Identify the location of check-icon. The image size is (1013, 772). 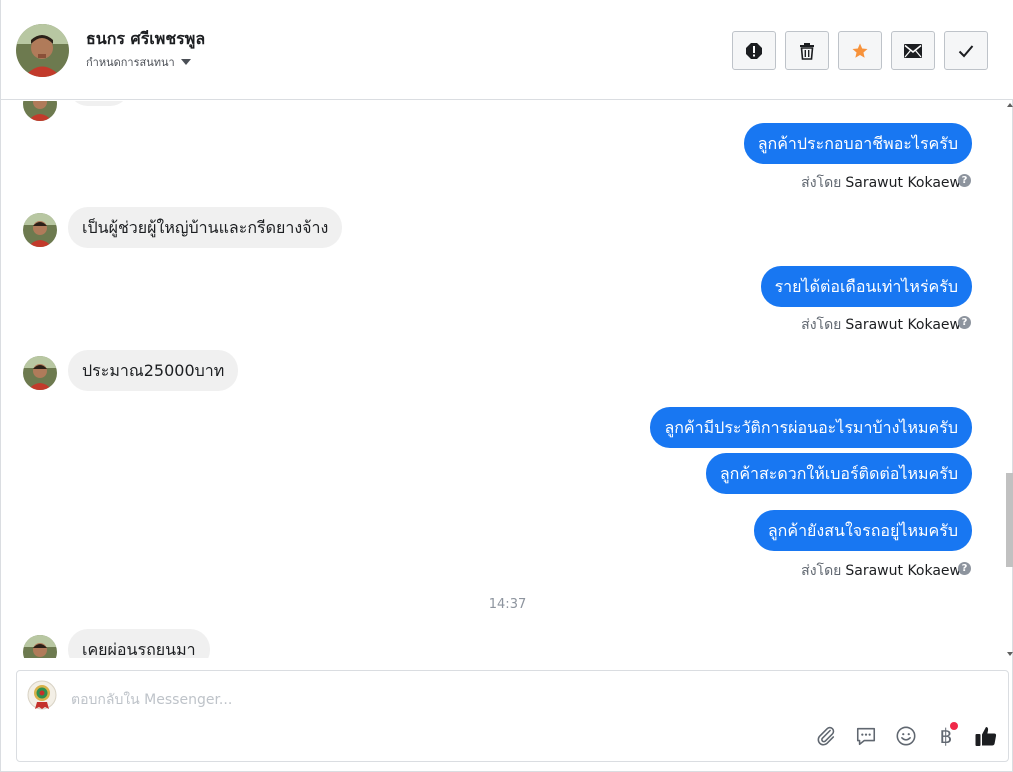
(966, 50).